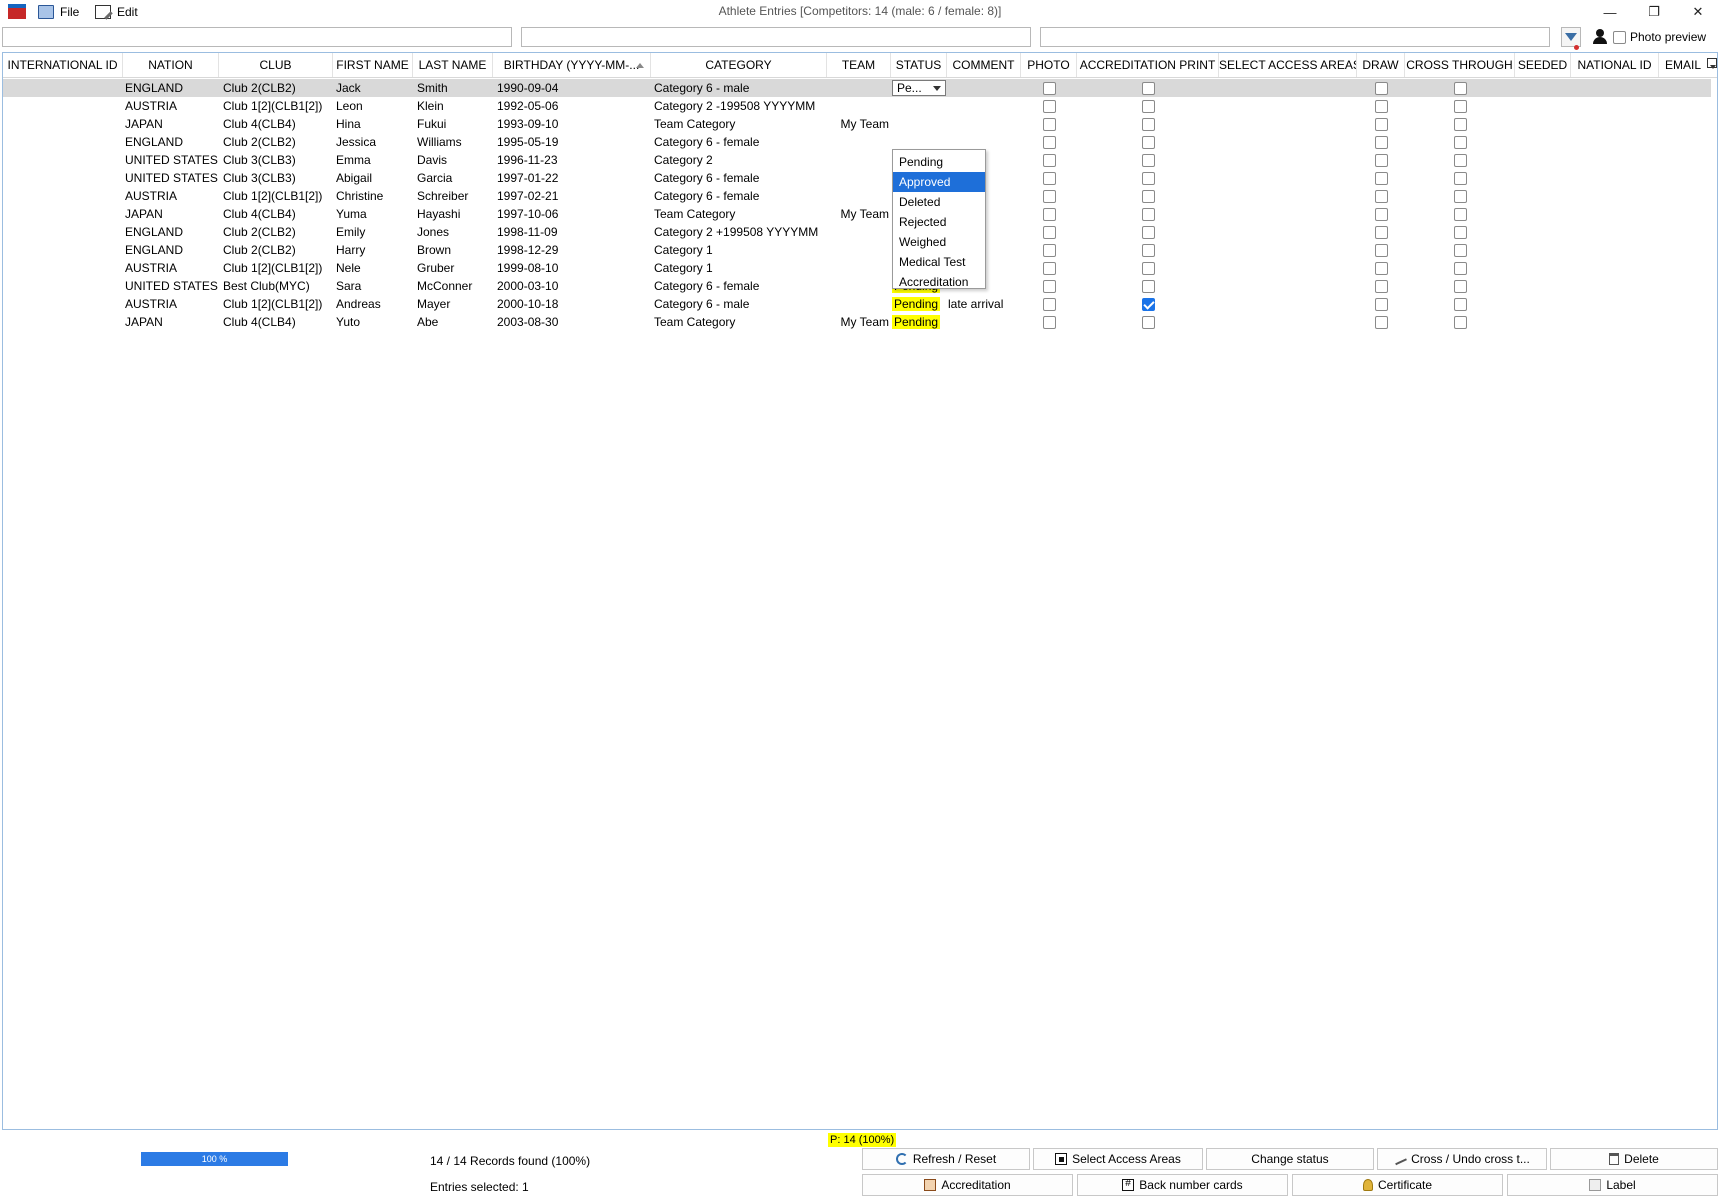  I want to click on header-last-name: LAST NAME, so click(453, 65).